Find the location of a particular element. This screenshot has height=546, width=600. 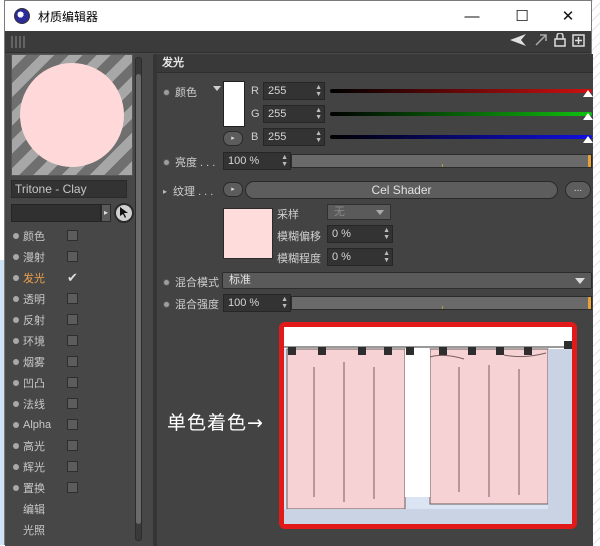

b-value: 255 is located at coordinates (277, 137).